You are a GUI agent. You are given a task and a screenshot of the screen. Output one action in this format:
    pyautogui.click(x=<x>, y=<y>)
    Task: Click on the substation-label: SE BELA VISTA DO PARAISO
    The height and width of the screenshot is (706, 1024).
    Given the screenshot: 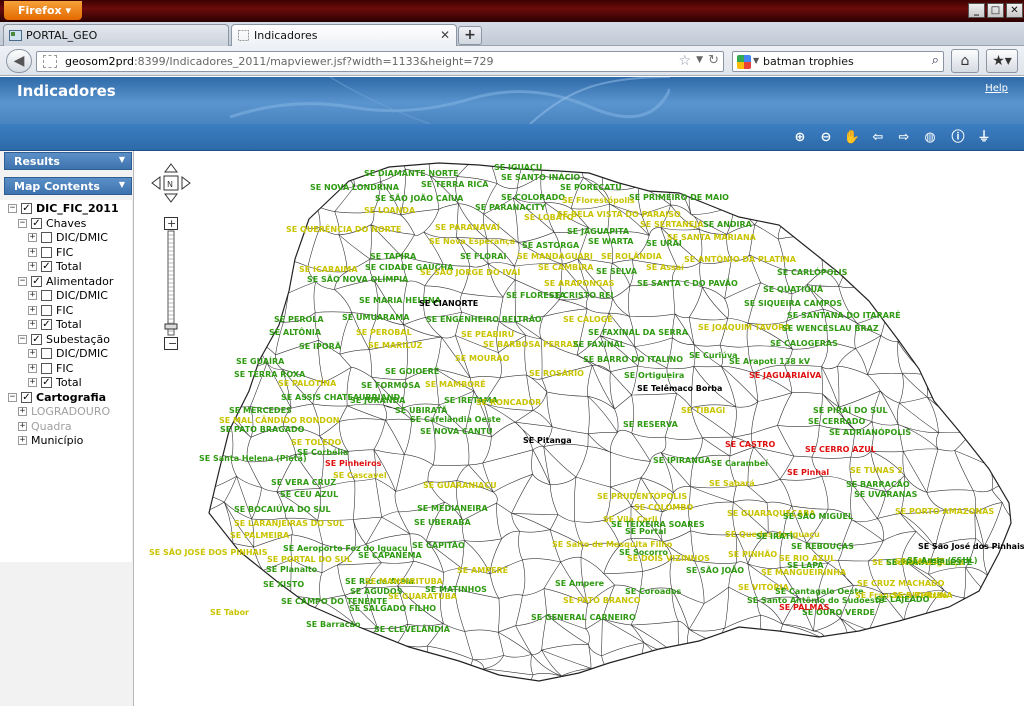 What is the action you would take?
    pyautogui.click(x=619, y=214)
    